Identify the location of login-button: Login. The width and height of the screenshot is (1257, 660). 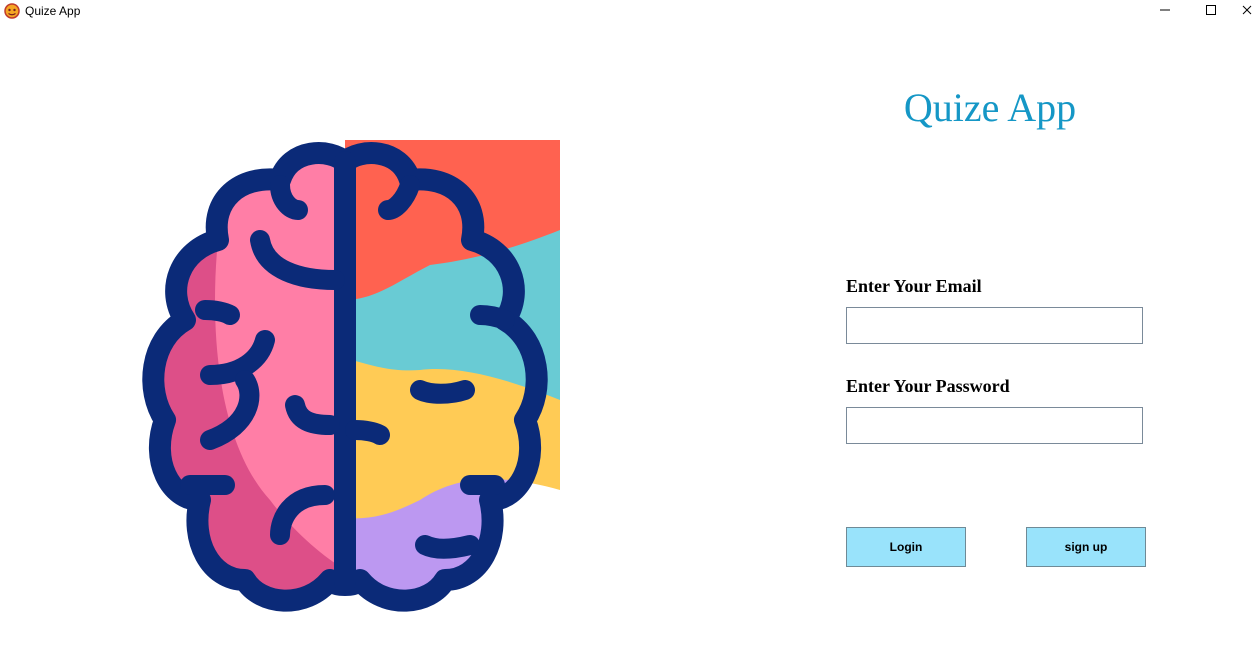
(906, 547).